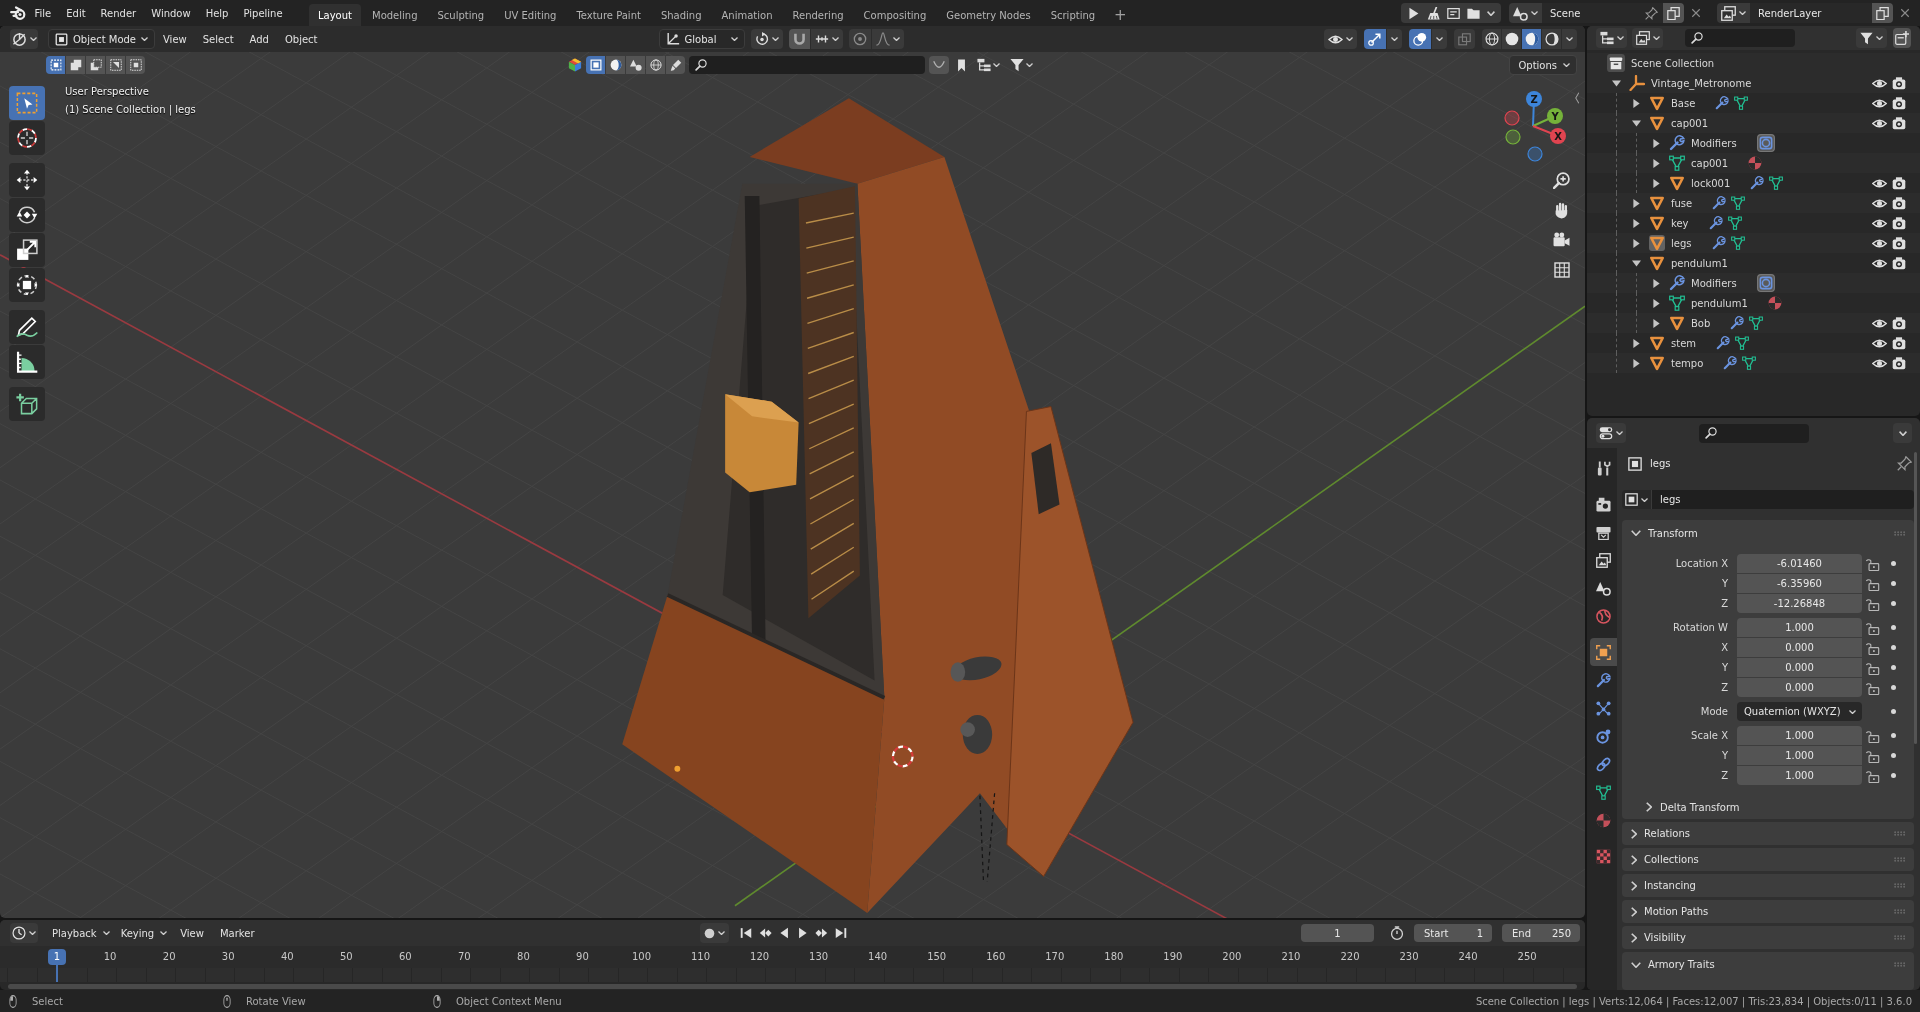 The height and width of the screenshot is (1012, 1920). I want to click on workspace-tab: Shading, so click(681, 15).